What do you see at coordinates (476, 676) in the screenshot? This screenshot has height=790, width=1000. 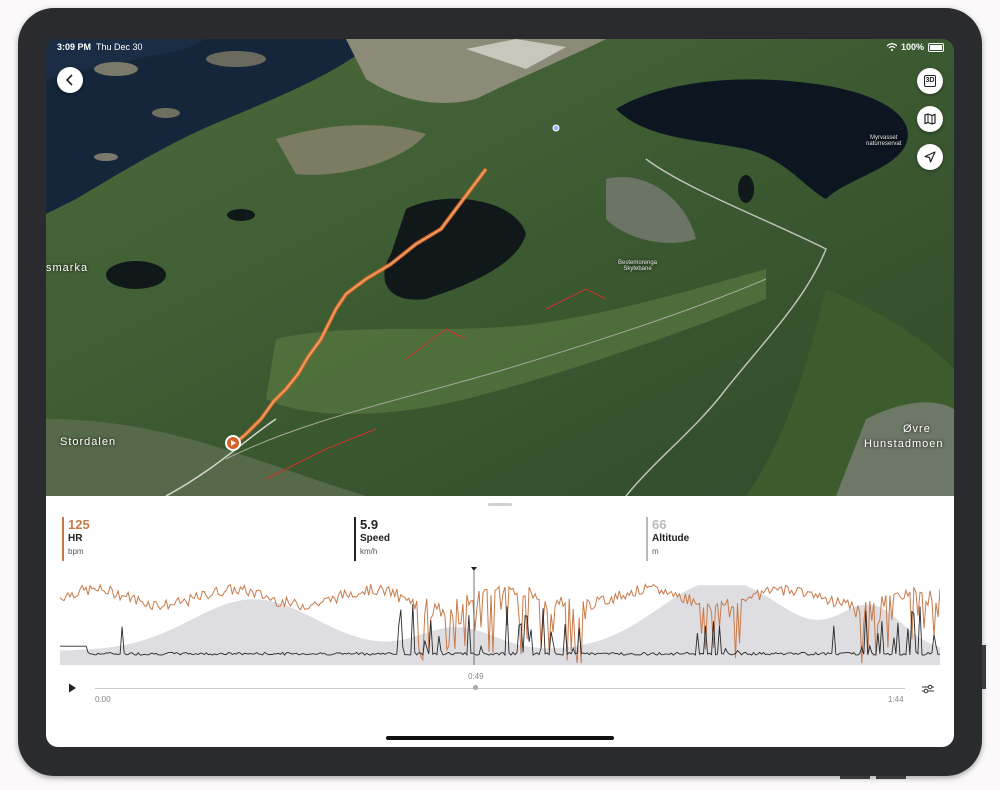 I see `current-time: 0:49` at bounding box center [476, 676].